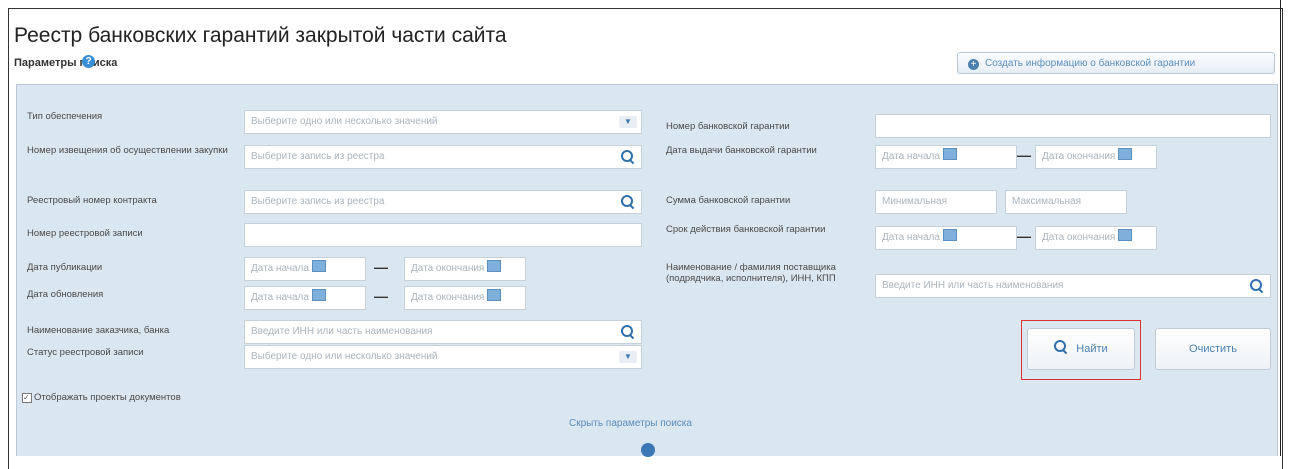  I want to click on entry-status-placeholder: Выберите одно или несколько значений, so click(344, 356).